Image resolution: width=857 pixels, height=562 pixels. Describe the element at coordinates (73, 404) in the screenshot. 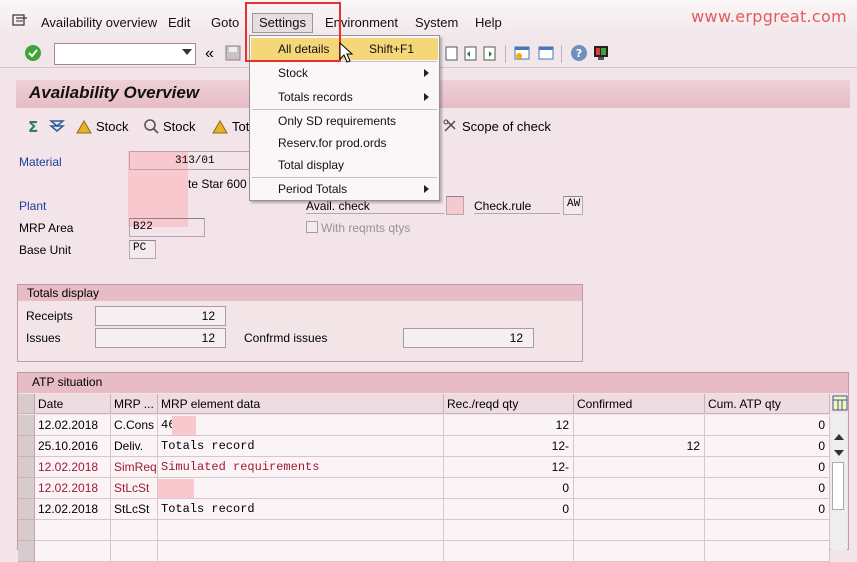

I see `column-date: Date` at that location.